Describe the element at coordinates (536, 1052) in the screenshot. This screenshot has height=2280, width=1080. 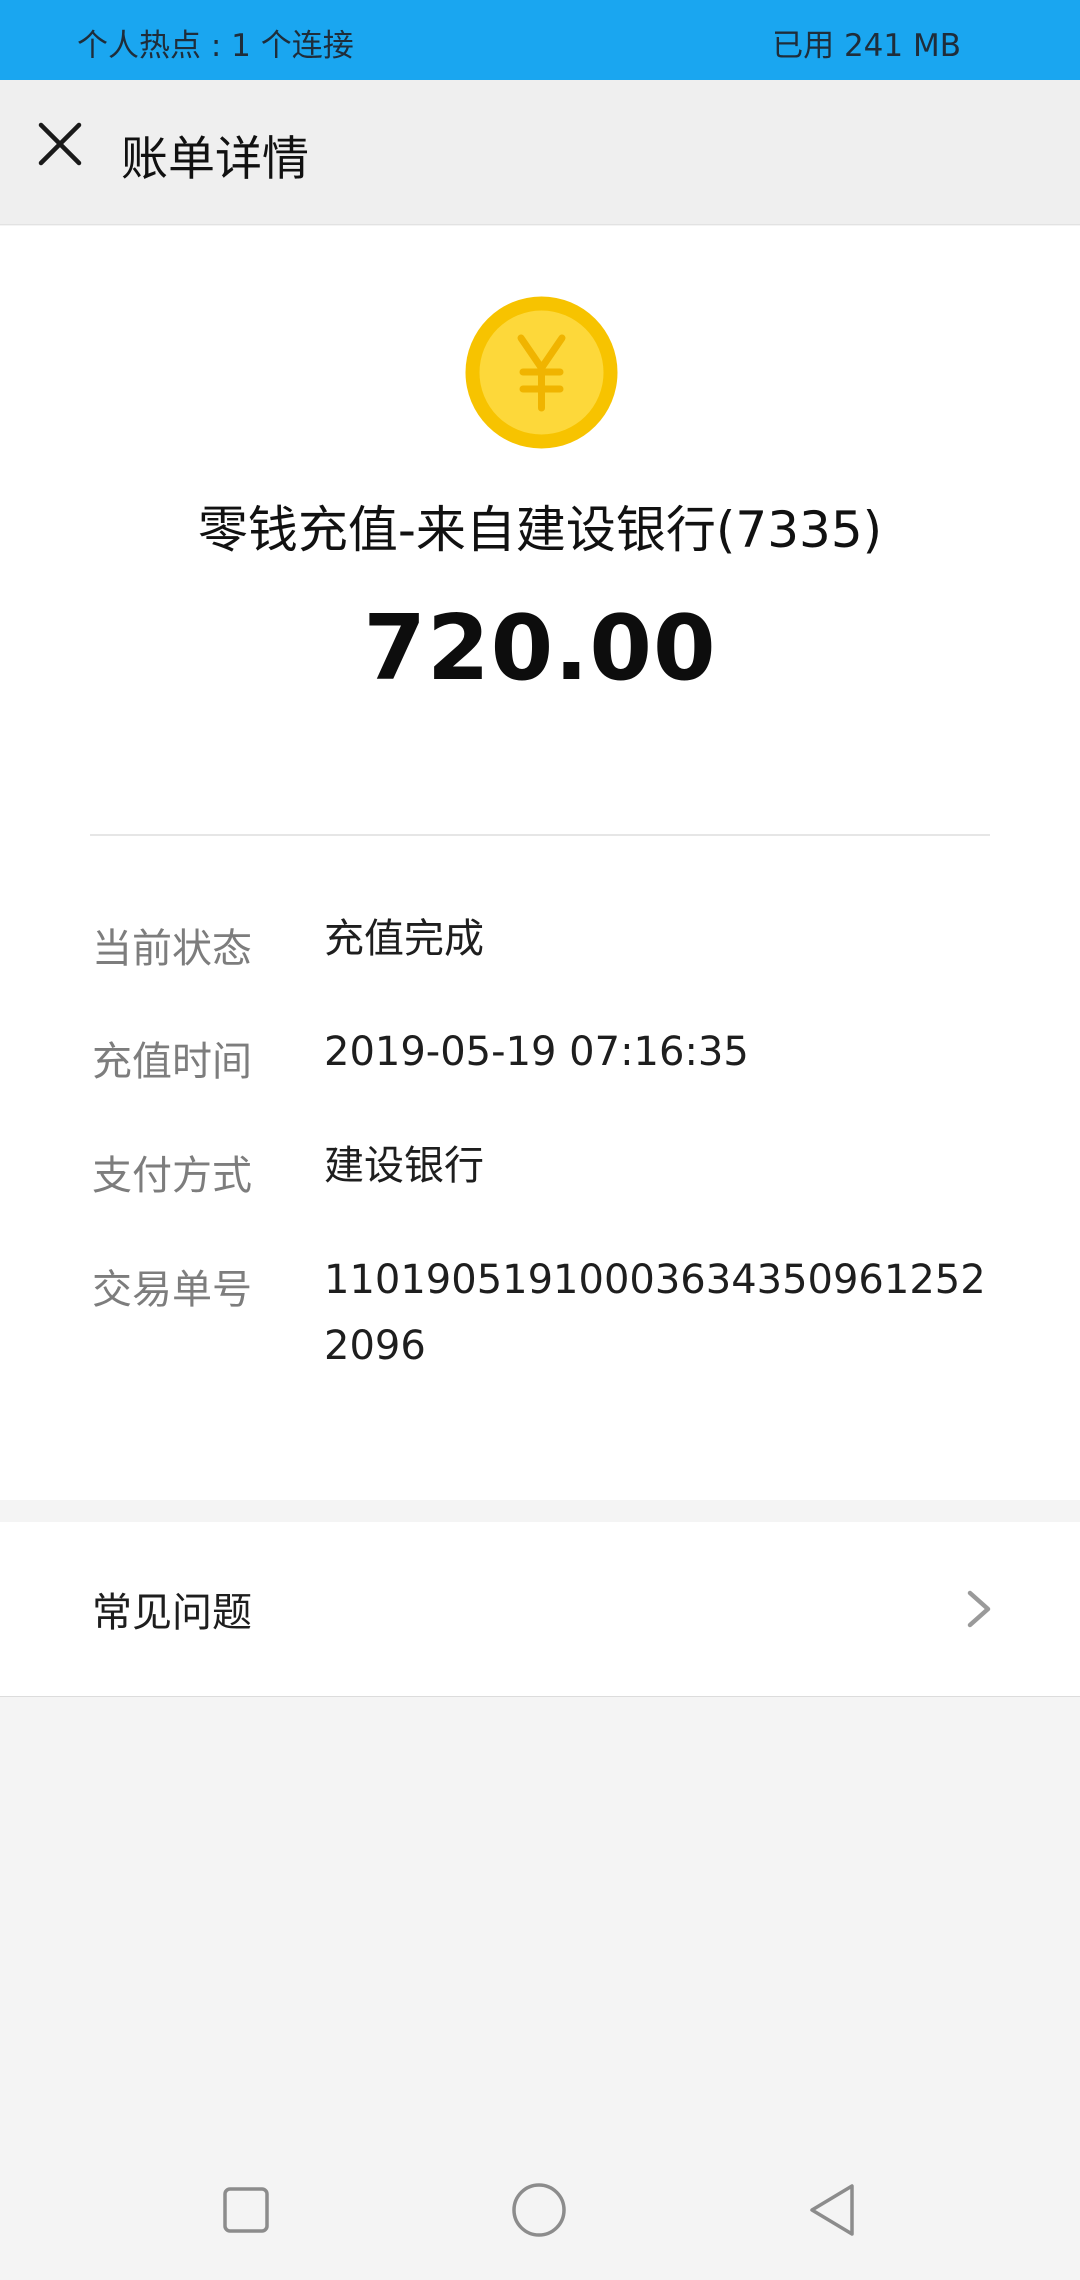
I see `detail-value-time: 2019-05-19 07:16:35` at that location.